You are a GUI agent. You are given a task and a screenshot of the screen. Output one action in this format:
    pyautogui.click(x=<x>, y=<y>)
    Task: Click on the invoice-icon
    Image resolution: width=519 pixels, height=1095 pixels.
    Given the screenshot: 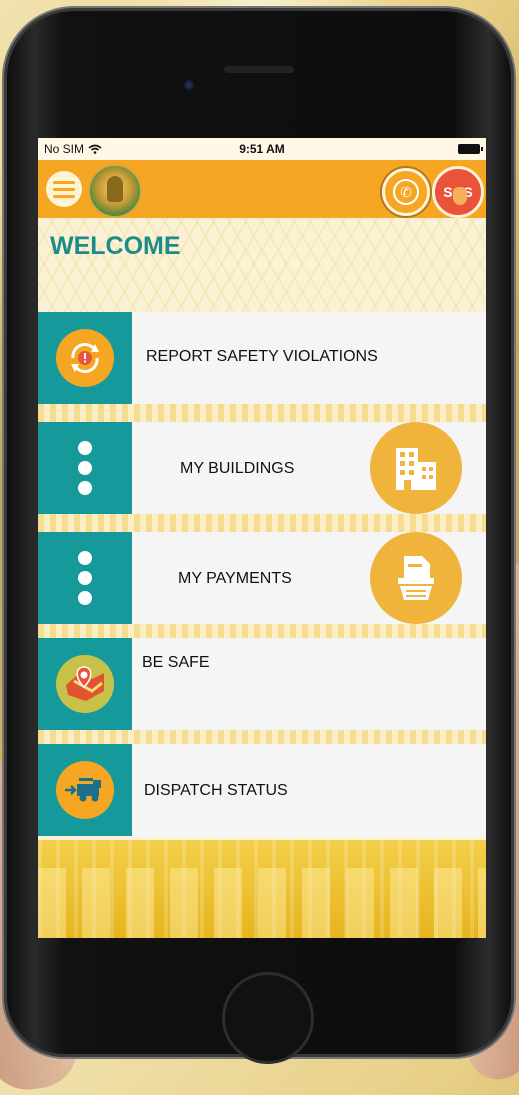 What is the action you would take?
    pyautogui.click(x=416, y=578)
    